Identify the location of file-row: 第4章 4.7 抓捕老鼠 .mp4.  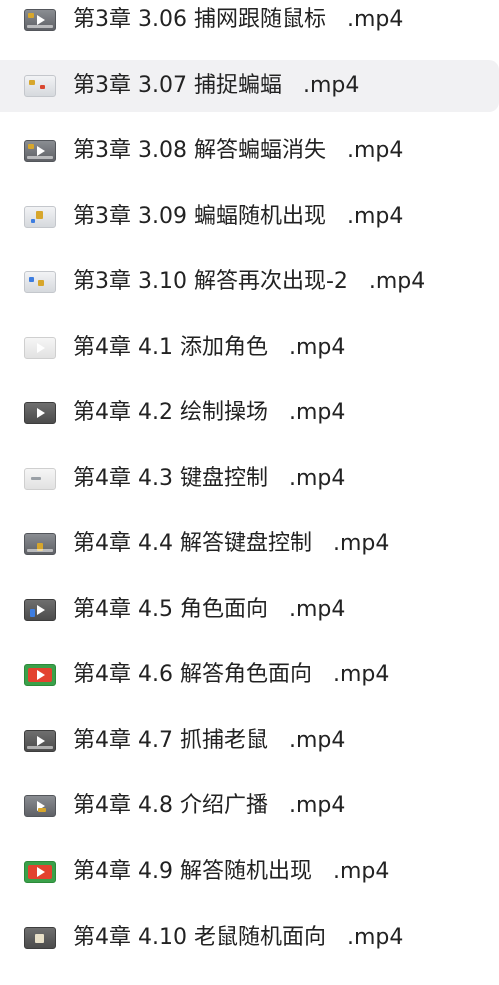
(249, 741).